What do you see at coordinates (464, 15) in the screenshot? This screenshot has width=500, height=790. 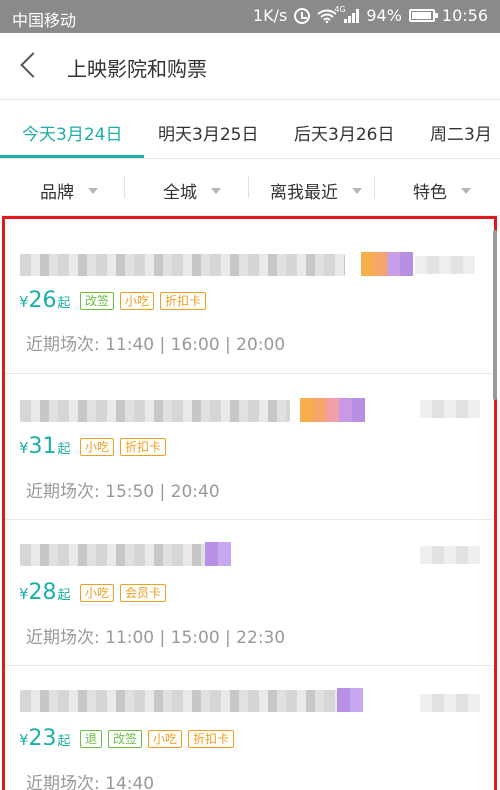 I see `clock: 10:56` at bounding box center [464, 15].